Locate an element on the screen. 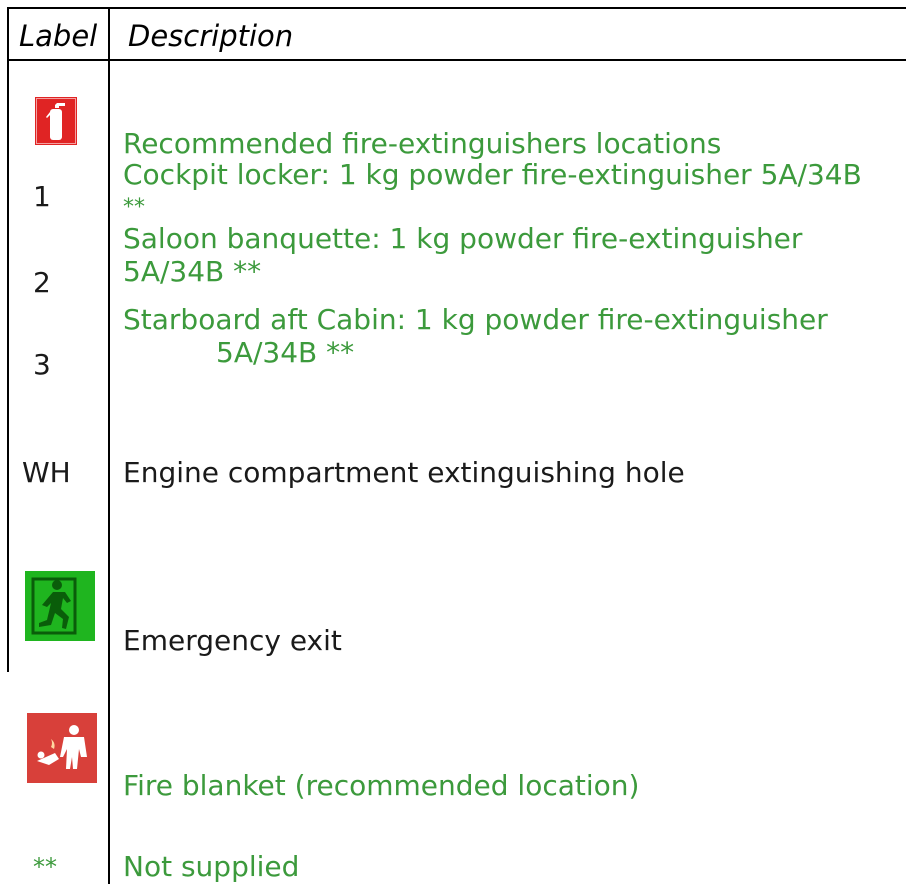 The image size is (906, 884). table-top-border is located at coordinates (456, 8).